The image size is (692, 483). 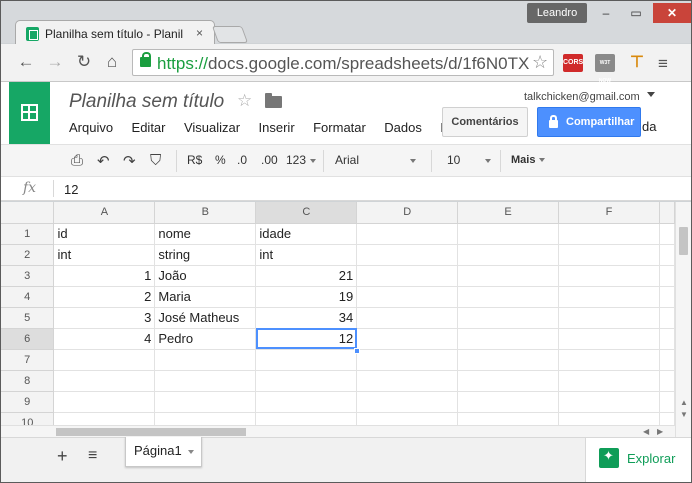 I want to click on print-icon: ⎙, so click(x=77, y=160).